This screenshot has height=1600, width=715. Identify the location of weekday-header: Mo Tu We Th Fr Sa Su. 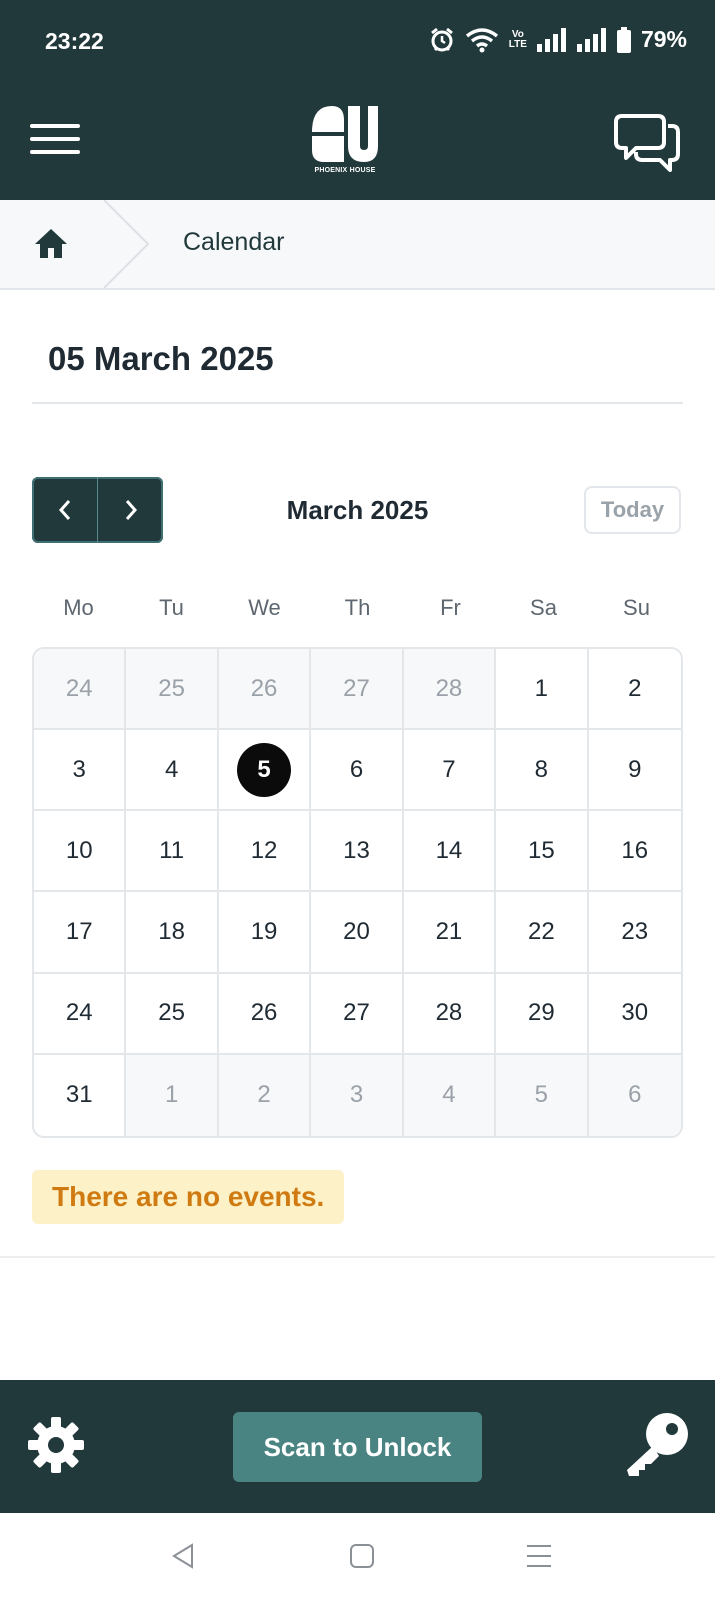
(357, 608).